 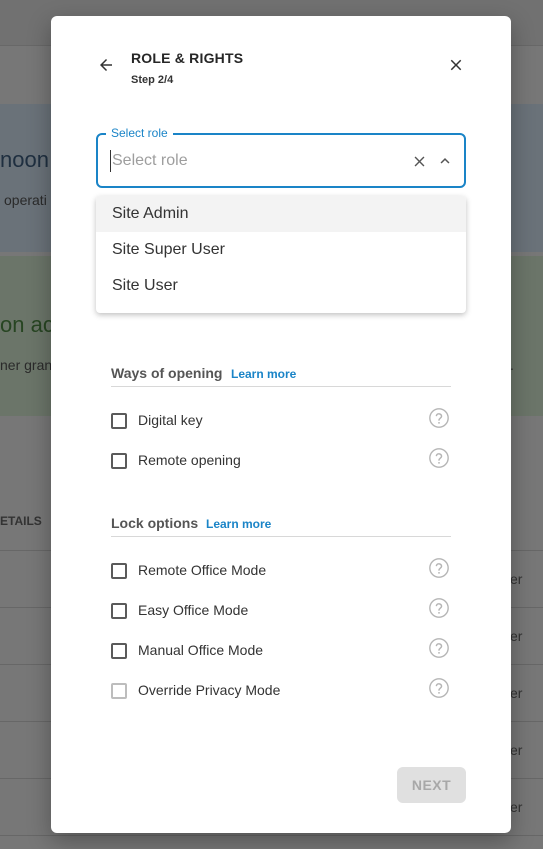 I want to click on collapse-button, so click(x=445, y=161).